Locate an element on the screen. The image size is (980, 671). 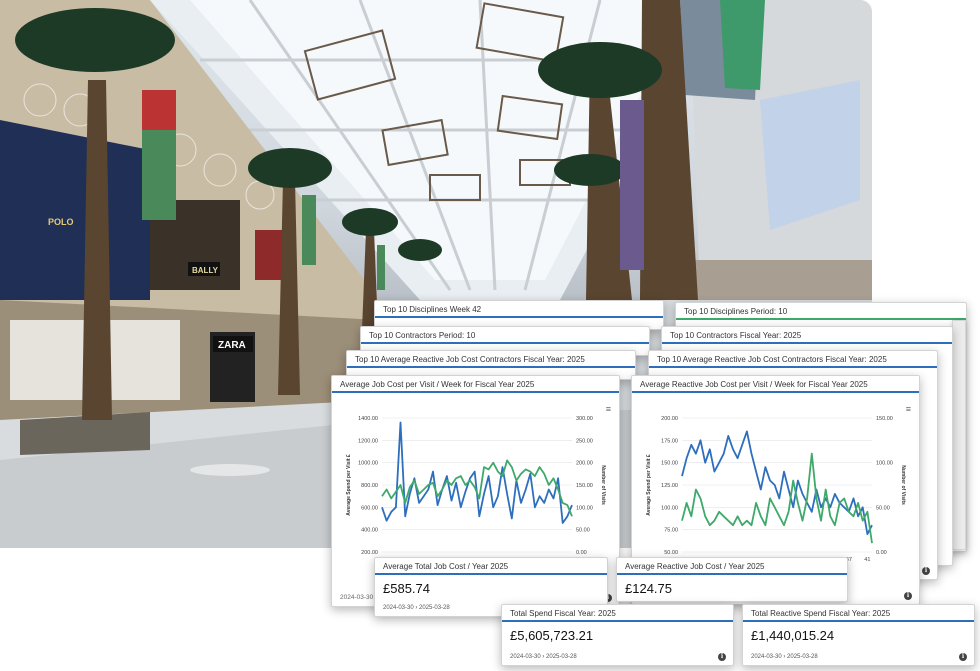
footer-date: 2024-03-30 is located at coordinates (357, 597).